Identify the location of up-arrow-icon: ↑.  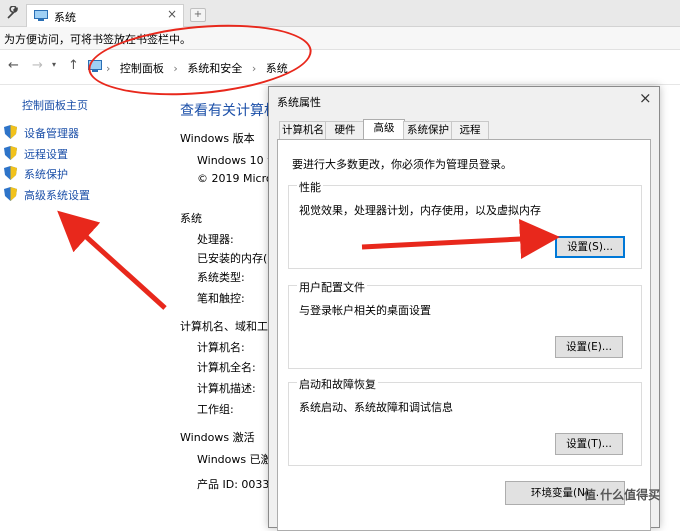
(73, 65).